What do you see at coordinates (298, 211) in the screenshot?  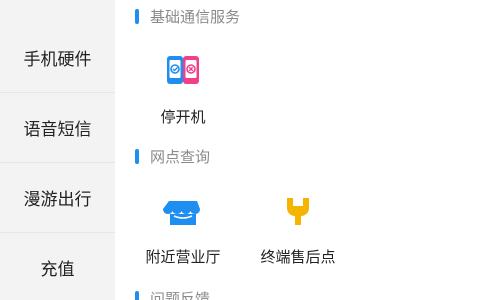 I see `wrench-icon` at bounding box center [298, 211].